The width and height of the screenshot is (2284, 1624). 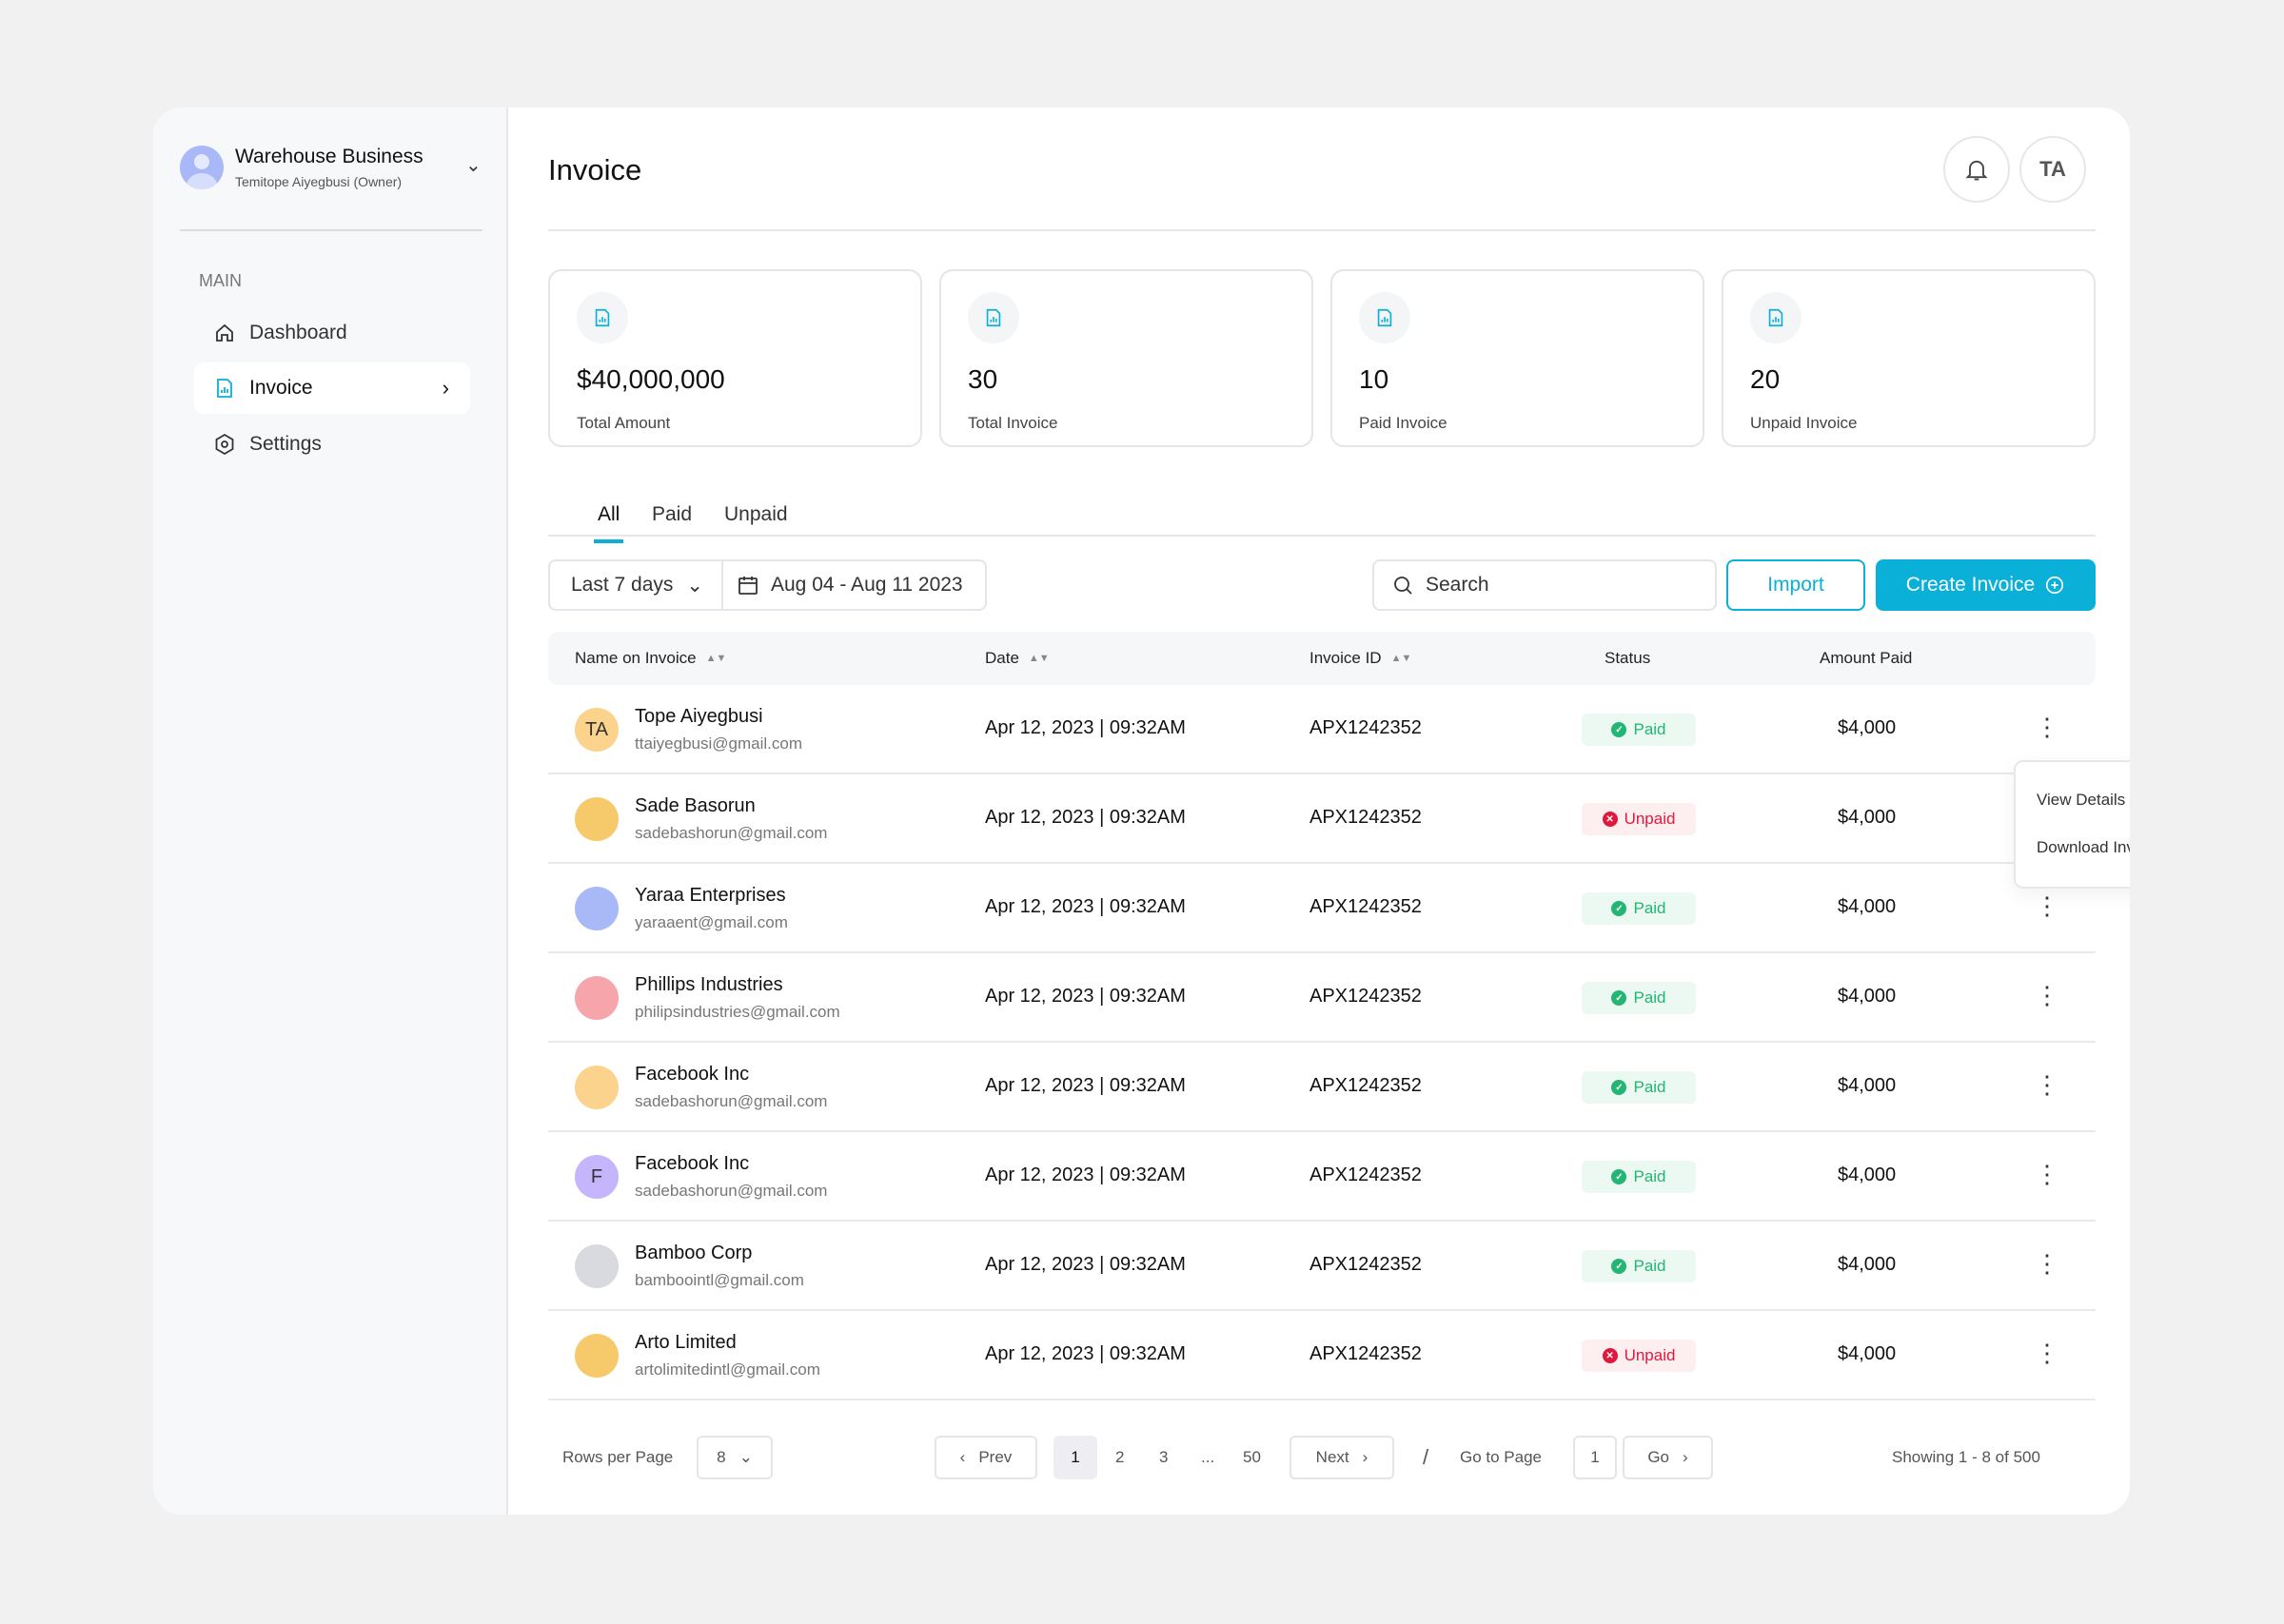 I want to click on tab-bar: All Paid Unpaid, so click(x=1322, y=515).